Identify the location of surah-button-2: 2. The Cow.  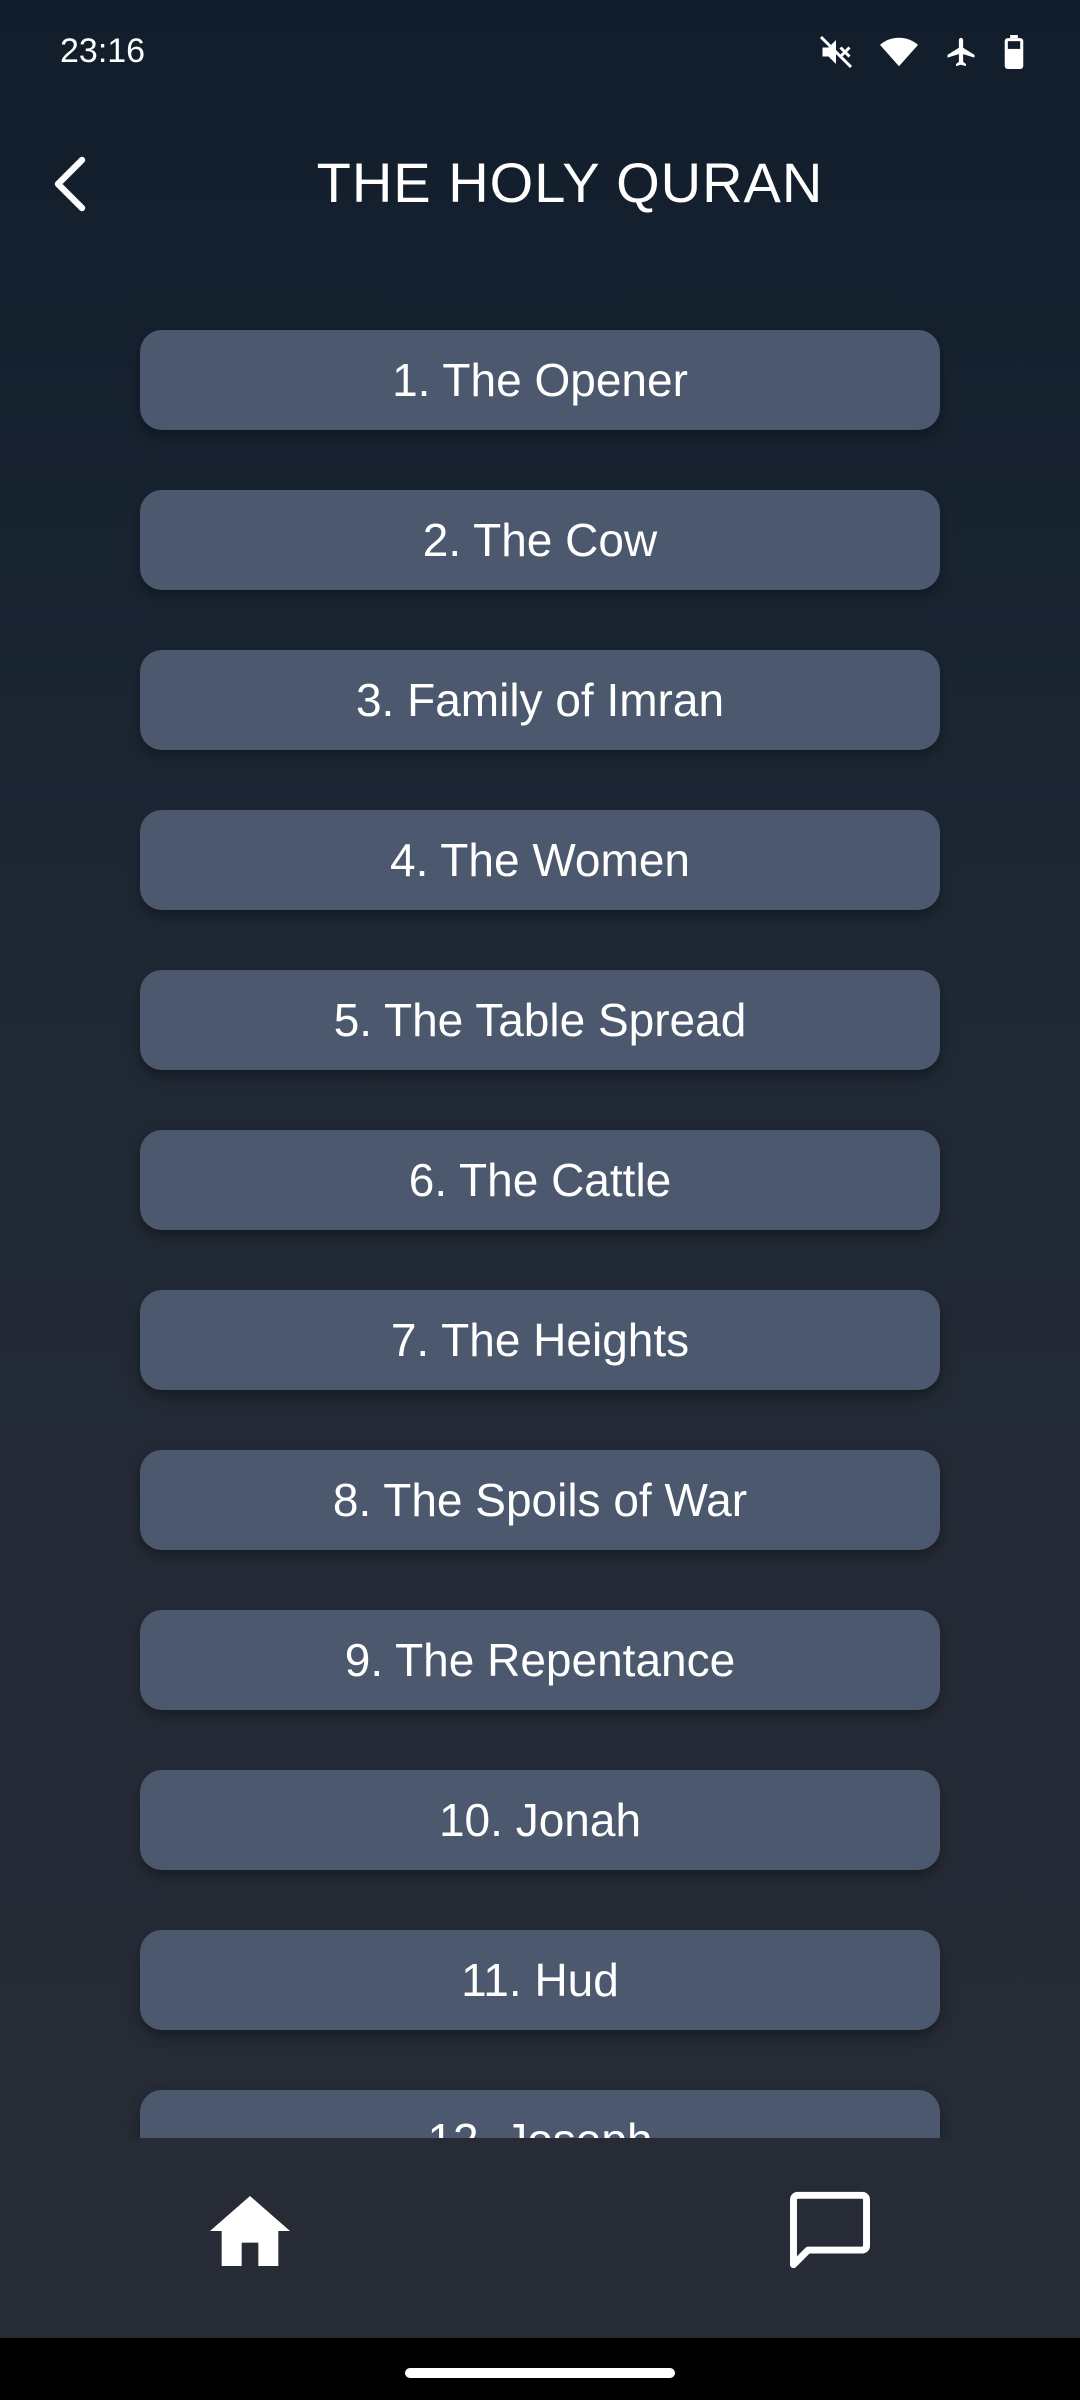
(540, 540).